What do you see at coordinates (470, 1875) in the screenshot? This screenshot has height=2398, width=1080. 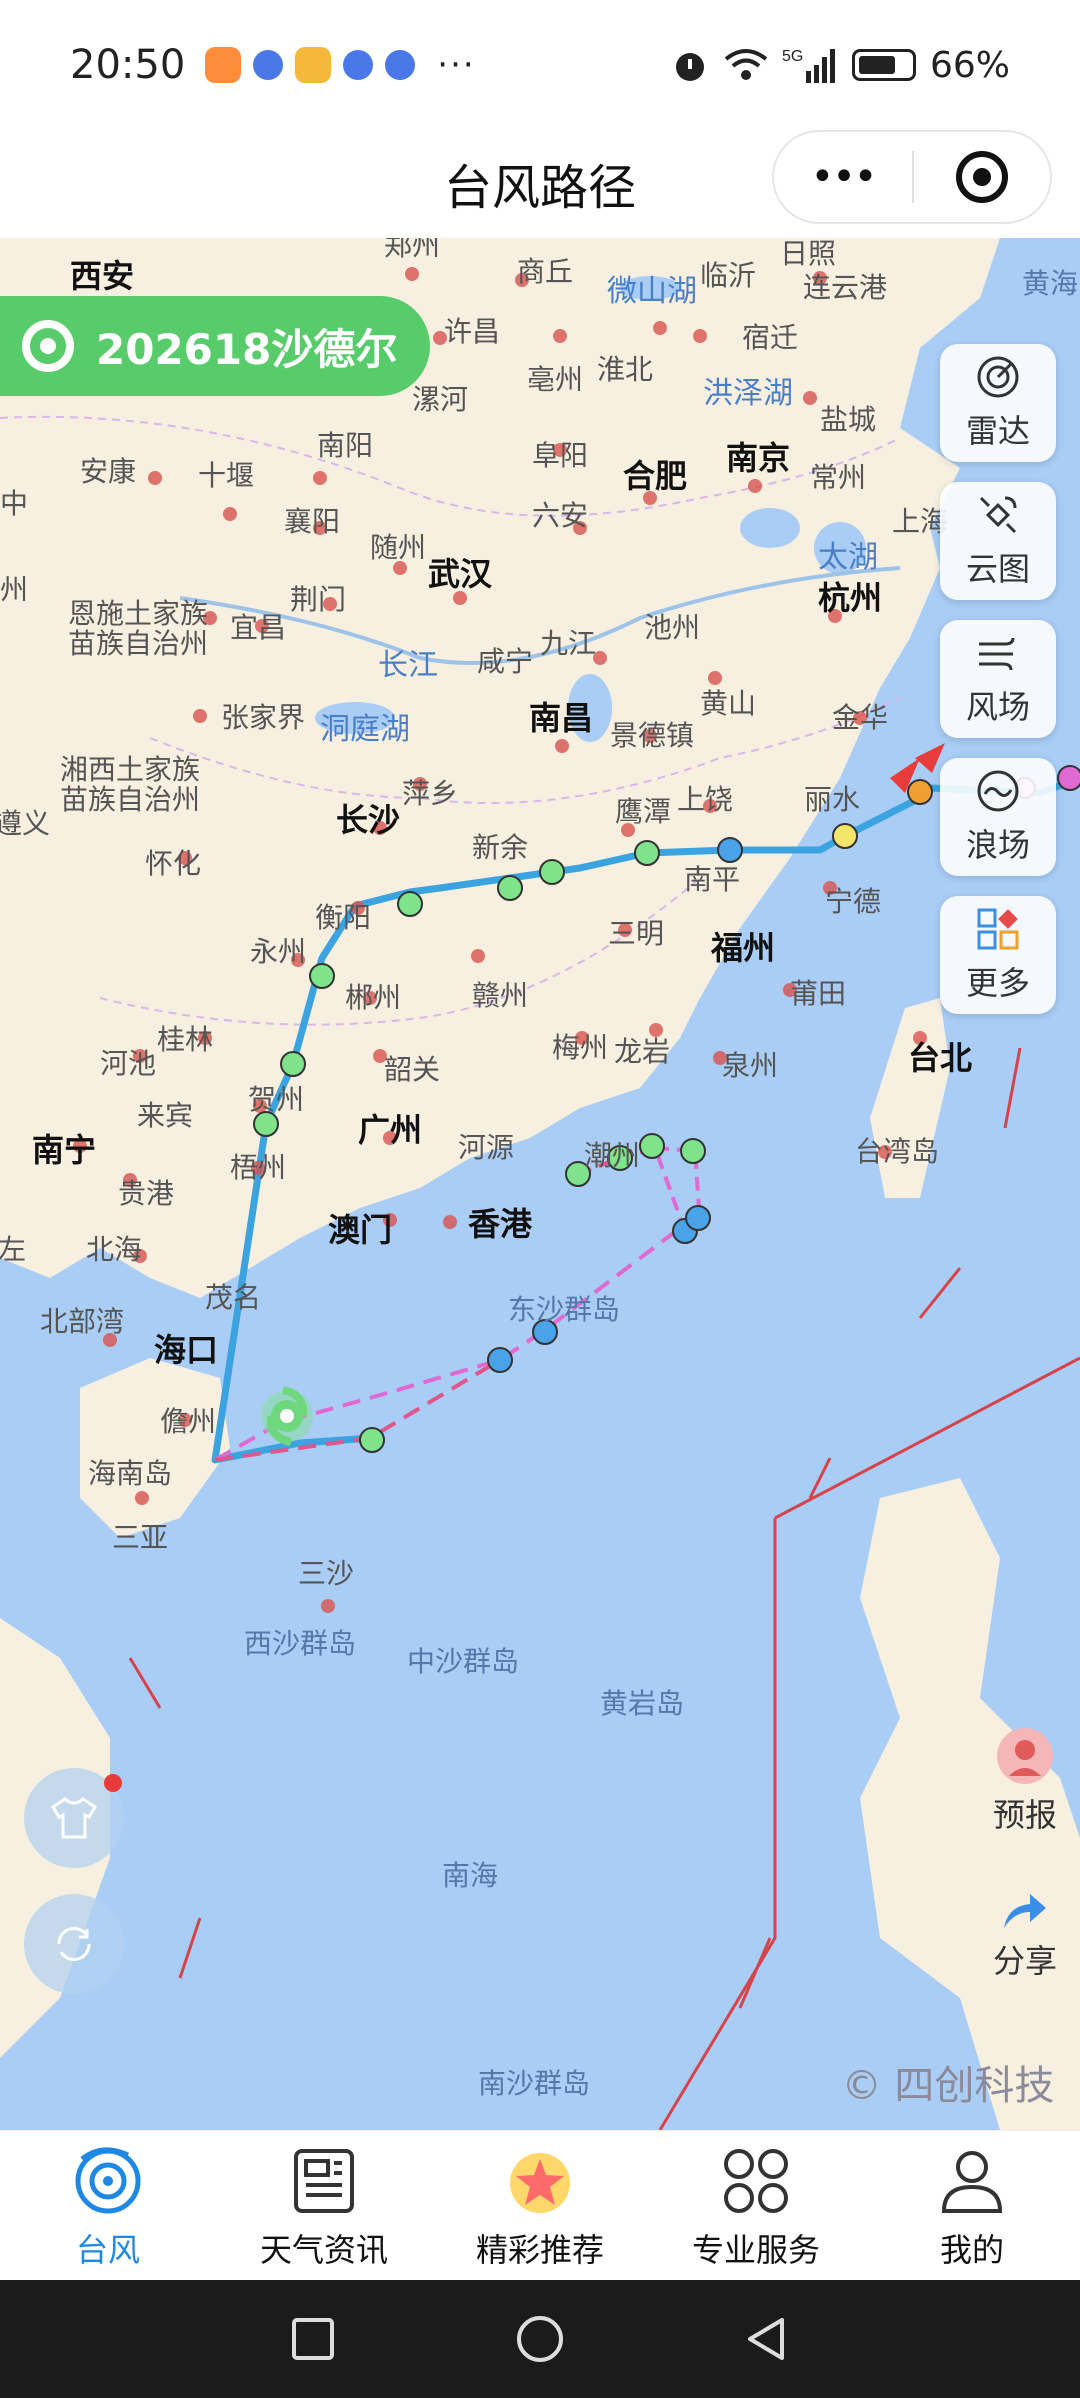 I see `place-label: 南海` at bounding box center [470, 1875].